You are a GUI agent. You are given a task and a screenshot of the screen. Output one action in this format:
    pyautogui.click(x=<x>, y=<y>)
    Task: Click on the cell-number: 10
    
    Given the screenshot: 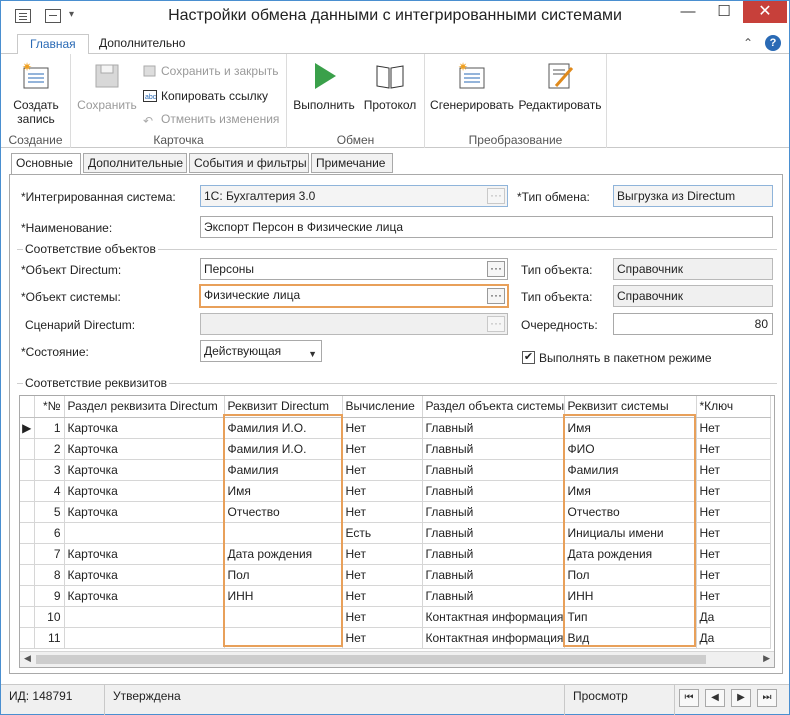 What is the action you would take?
    pyautogui.click(x=49, y=617)
    